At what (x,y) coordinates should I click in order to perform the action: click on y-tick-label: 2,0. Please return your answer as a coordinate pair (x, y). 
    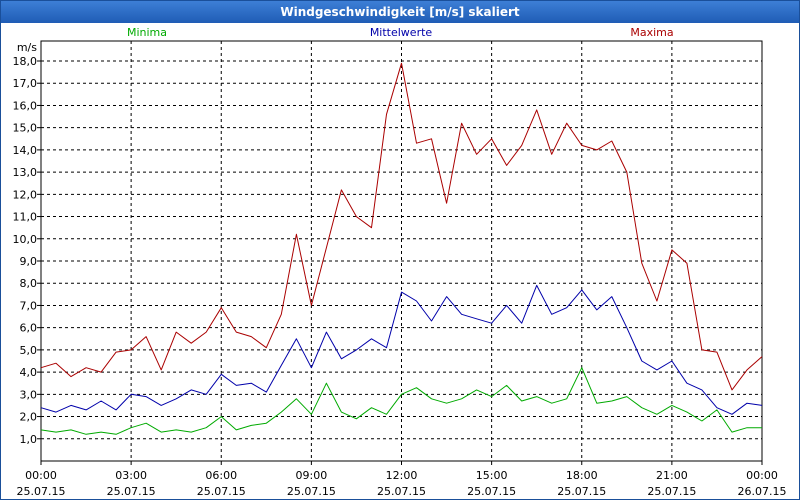
    Looking at the image, I should click on (29, 417).